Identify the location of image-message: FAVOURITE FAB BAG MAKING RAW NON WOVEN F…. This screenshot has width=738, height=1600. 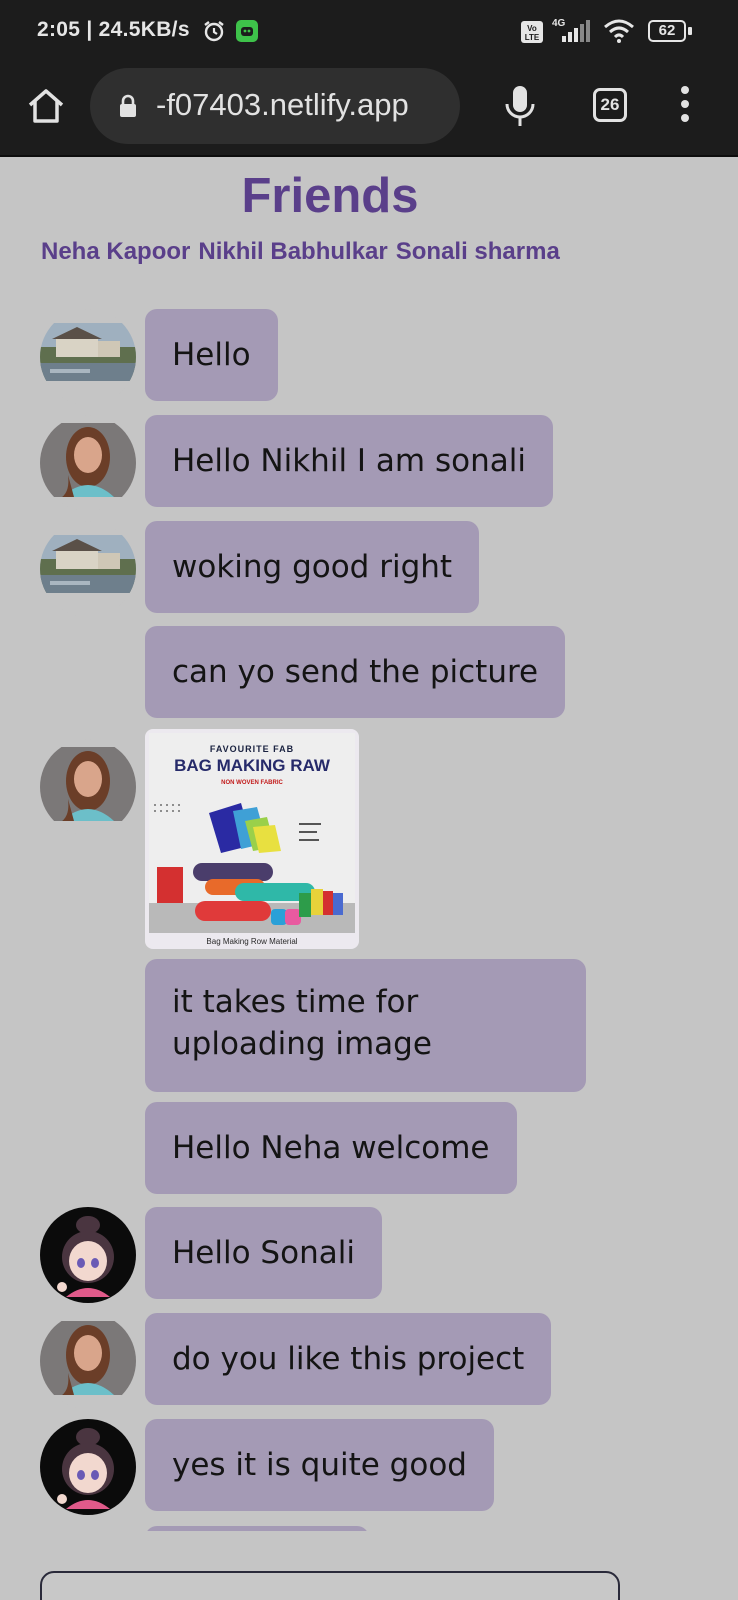
(252, 839).